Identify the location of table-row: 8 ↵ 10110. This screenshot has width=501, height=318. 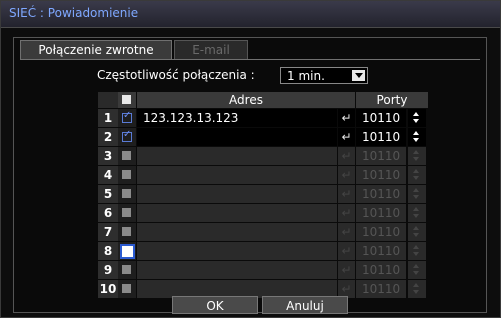
(263, 251).